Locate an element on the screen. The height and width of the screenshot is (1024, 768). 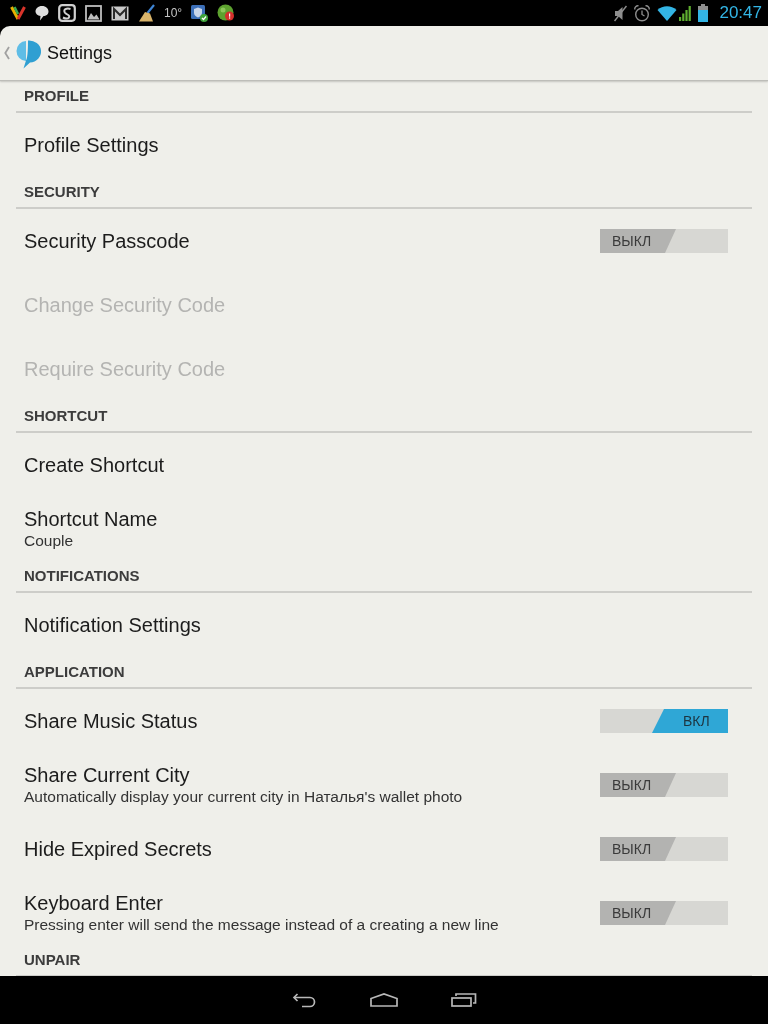
circle-badge-icon is located at coordinates (226, 13).